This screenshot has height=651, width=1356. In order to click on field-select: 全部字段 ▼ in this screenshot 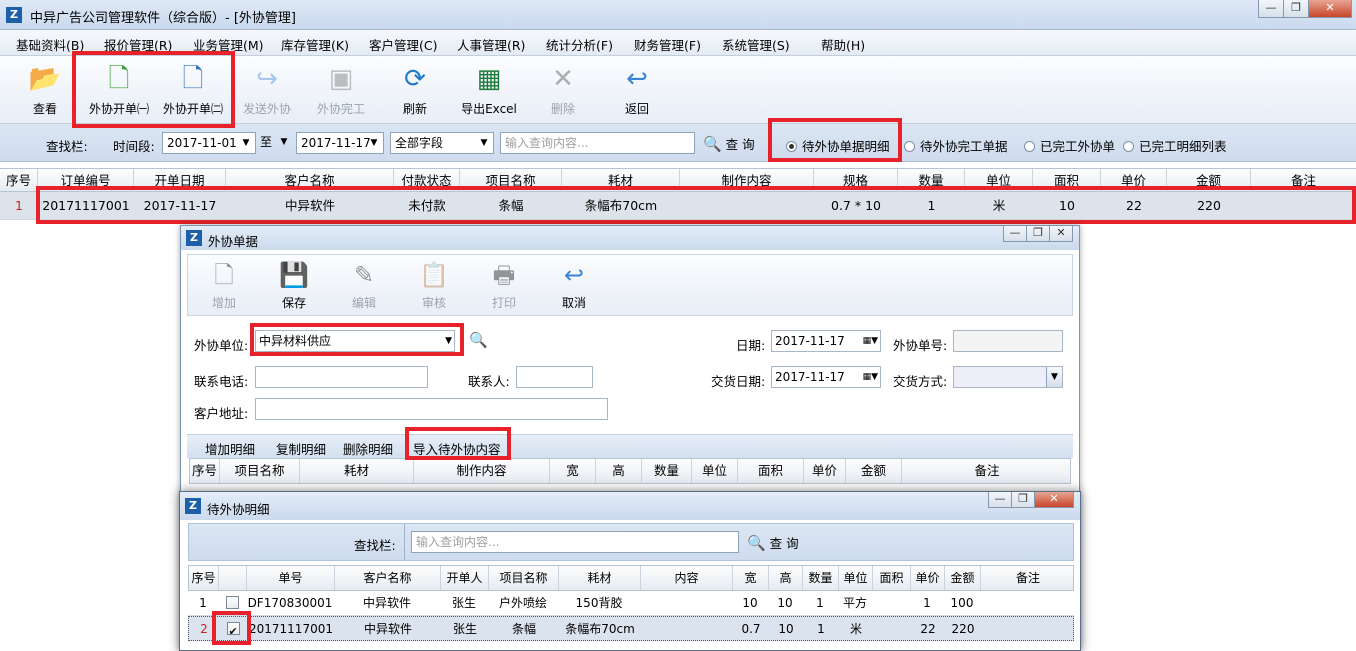, I will do `click(442, 143)`.